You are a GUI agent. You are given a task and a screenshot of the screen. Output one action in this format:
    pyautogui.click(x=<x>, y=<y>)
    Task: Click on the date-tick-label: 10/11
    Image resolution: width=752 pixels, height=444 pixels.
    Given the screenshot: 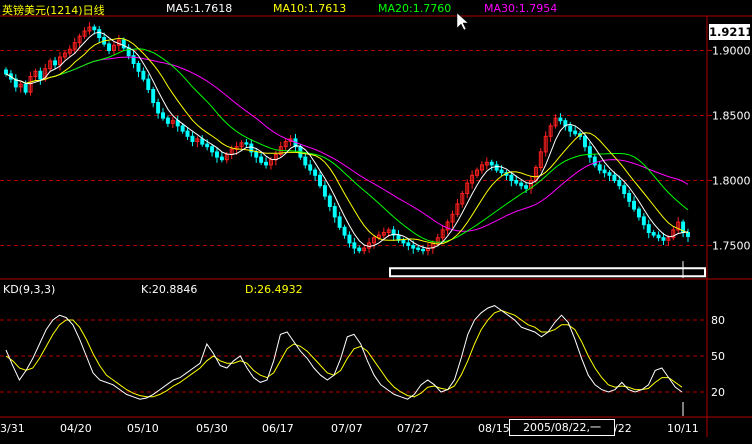 What is the action you would take?
    pyautogui.click(x=683, y=428)
    